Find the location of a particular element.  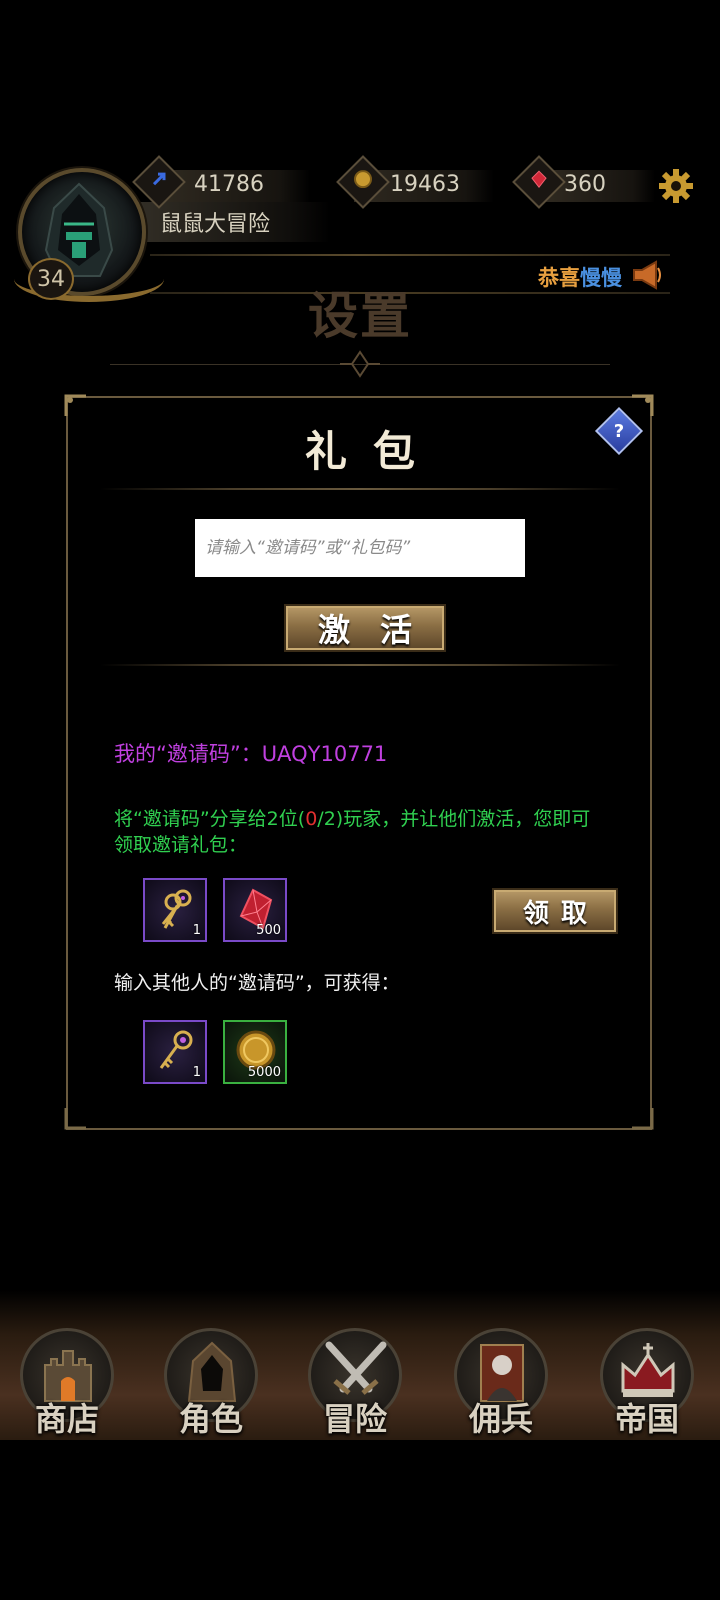

nav-label: 冒险 is located at coordinates (354, 1419).